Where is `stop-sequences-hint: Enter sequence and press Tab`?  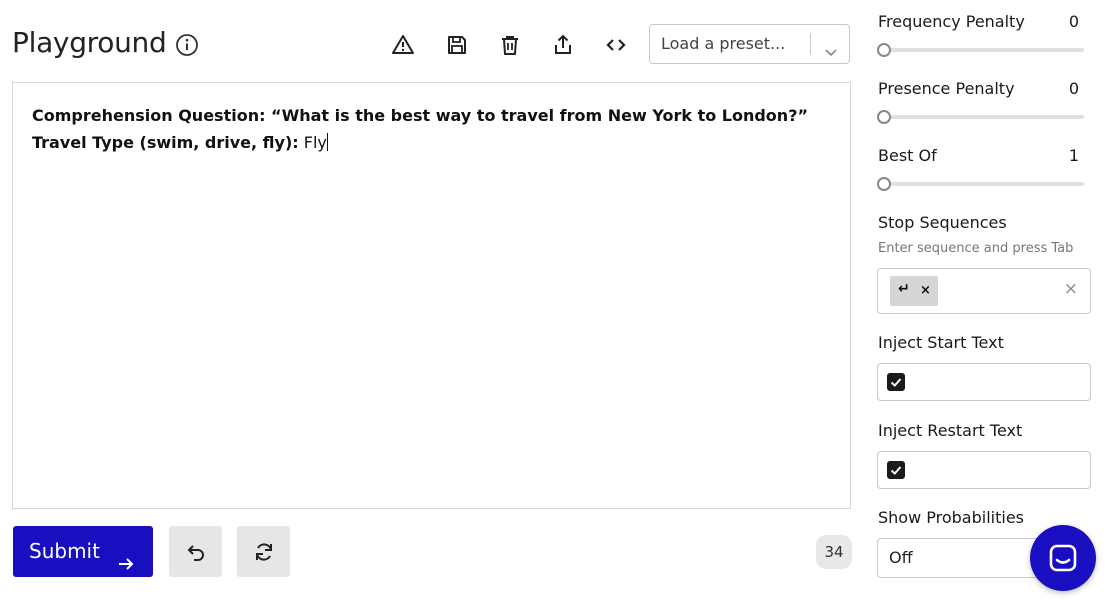
stop-sequences-hint: Enter sequence and press Tab is located at coordinates (976, 248).